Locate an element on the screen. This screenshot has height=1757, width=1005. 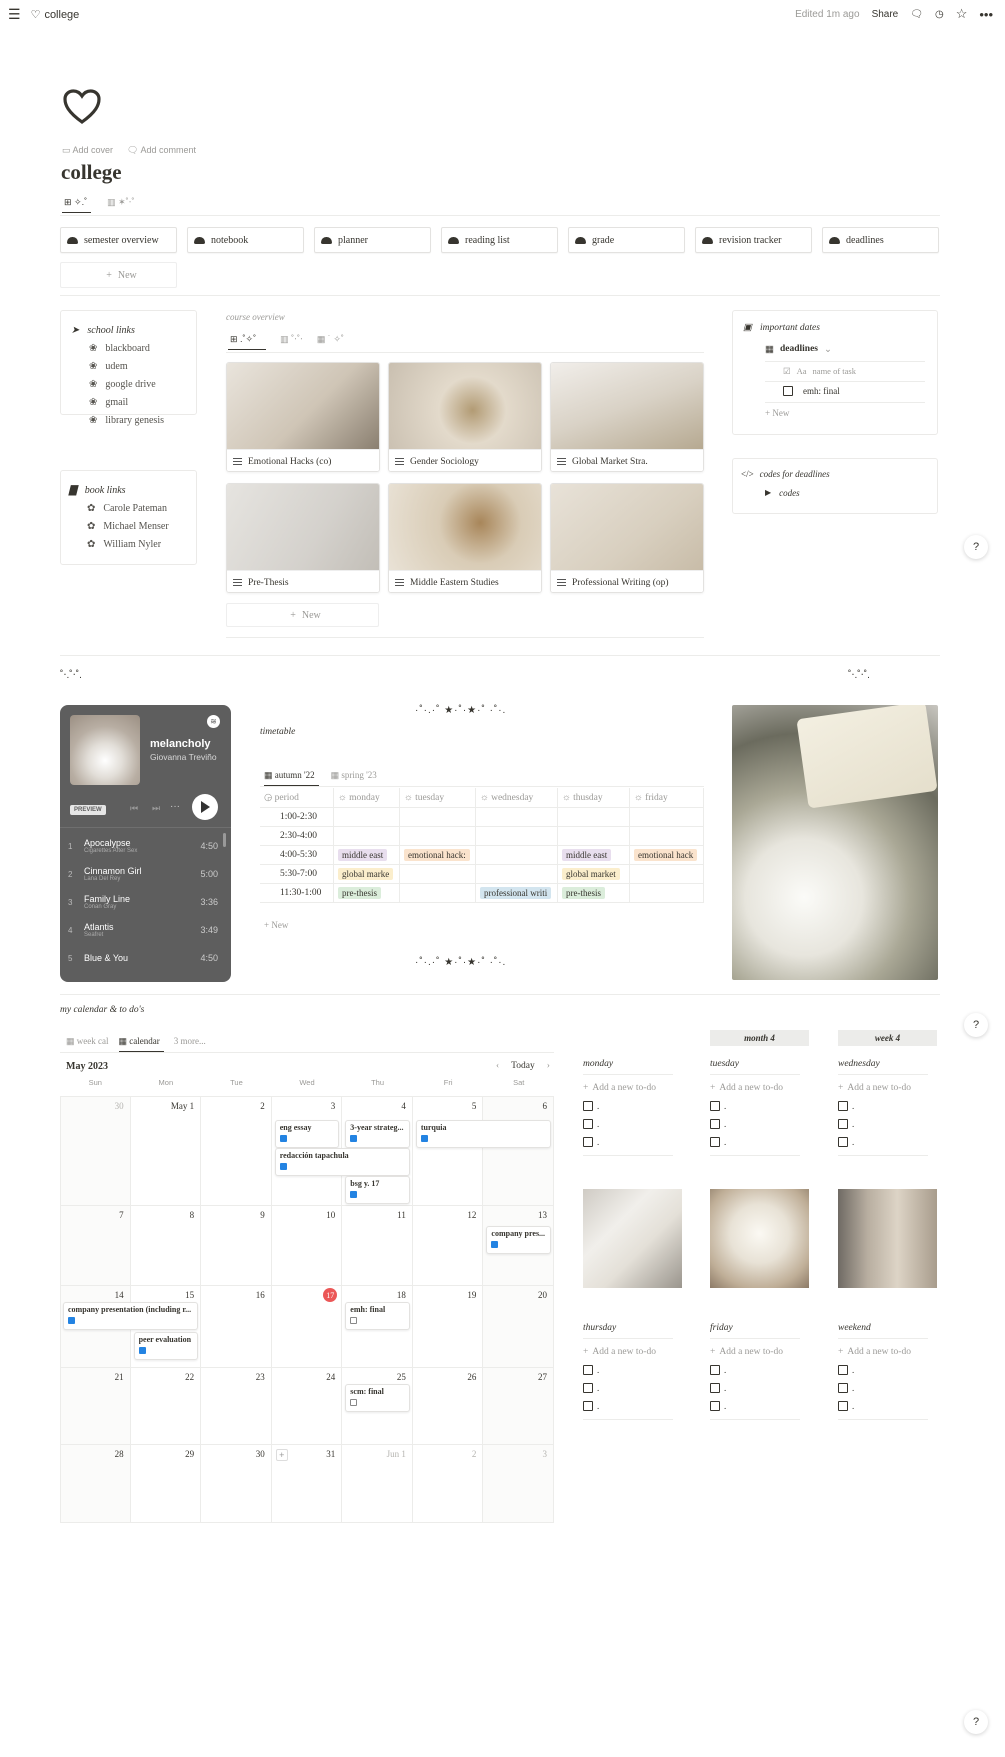
page-icon is located at coordinates (82, 108).